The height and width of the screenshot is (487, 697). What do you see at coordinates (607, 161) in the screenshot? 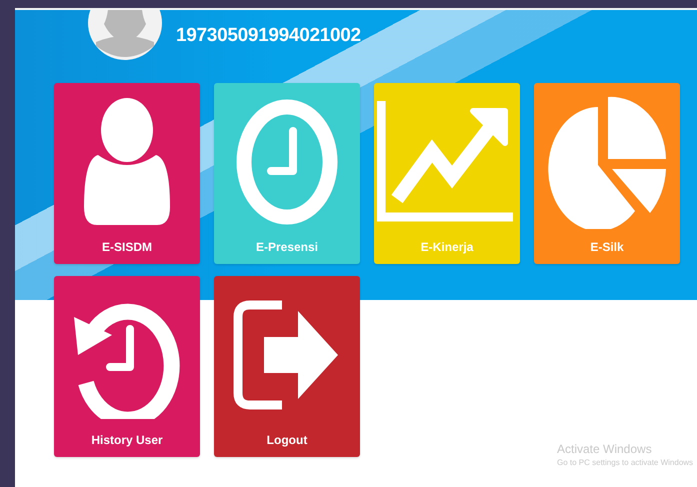
I see `pie-chart-icon` at bounding box center [607, 161].